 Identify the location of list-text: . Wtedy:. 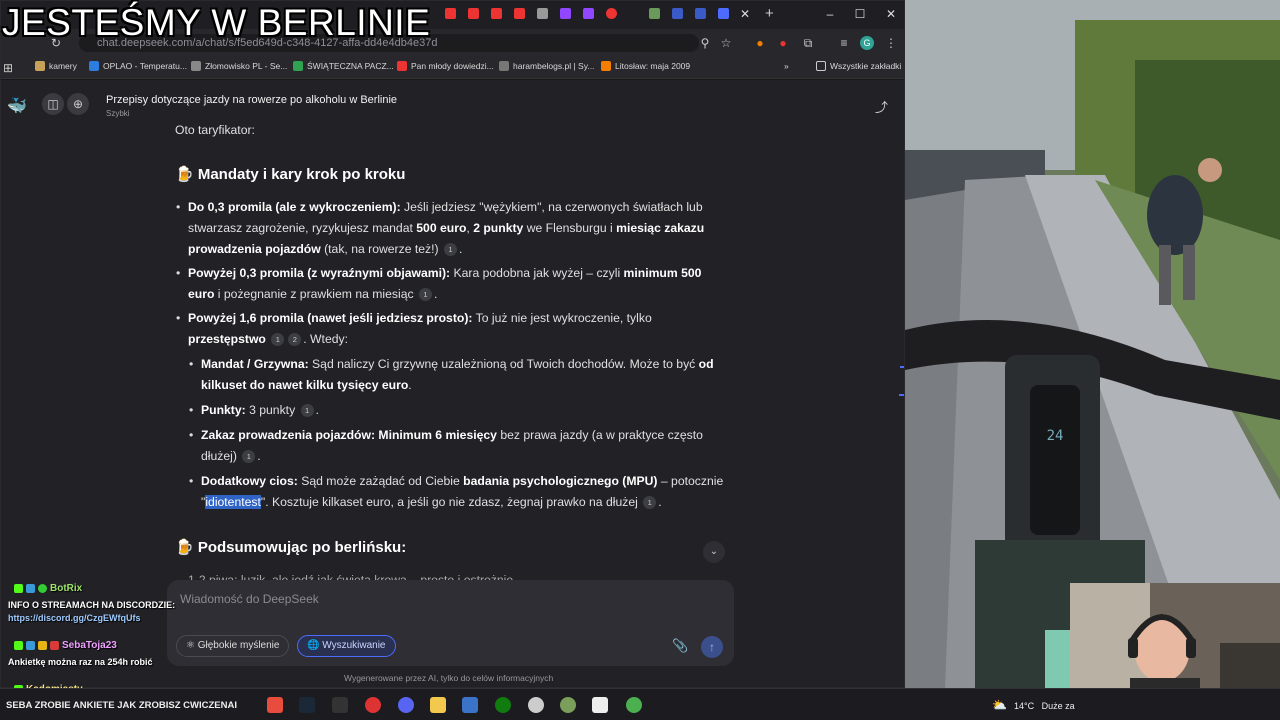
(325, 339).